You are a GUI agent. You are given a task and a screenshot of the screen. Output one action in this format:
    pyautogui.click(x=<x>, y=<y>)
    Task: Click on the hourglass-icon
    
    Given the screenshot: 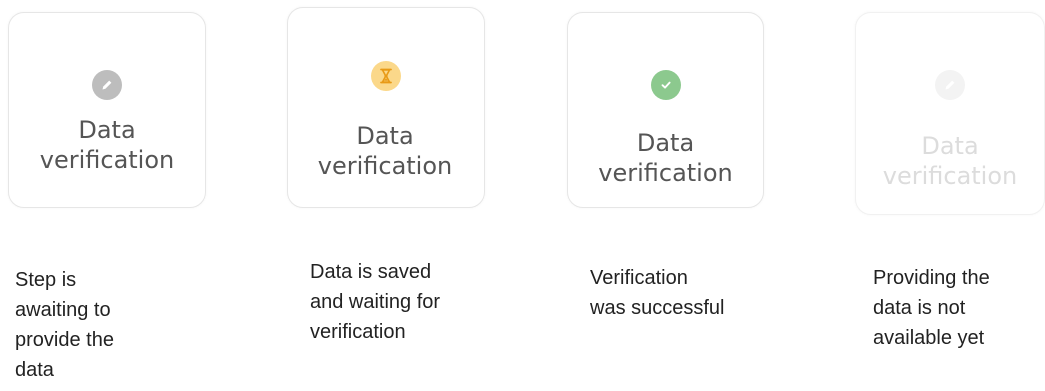 What is the action you would take?
    pyautogui.click(x=386, y=76)
    